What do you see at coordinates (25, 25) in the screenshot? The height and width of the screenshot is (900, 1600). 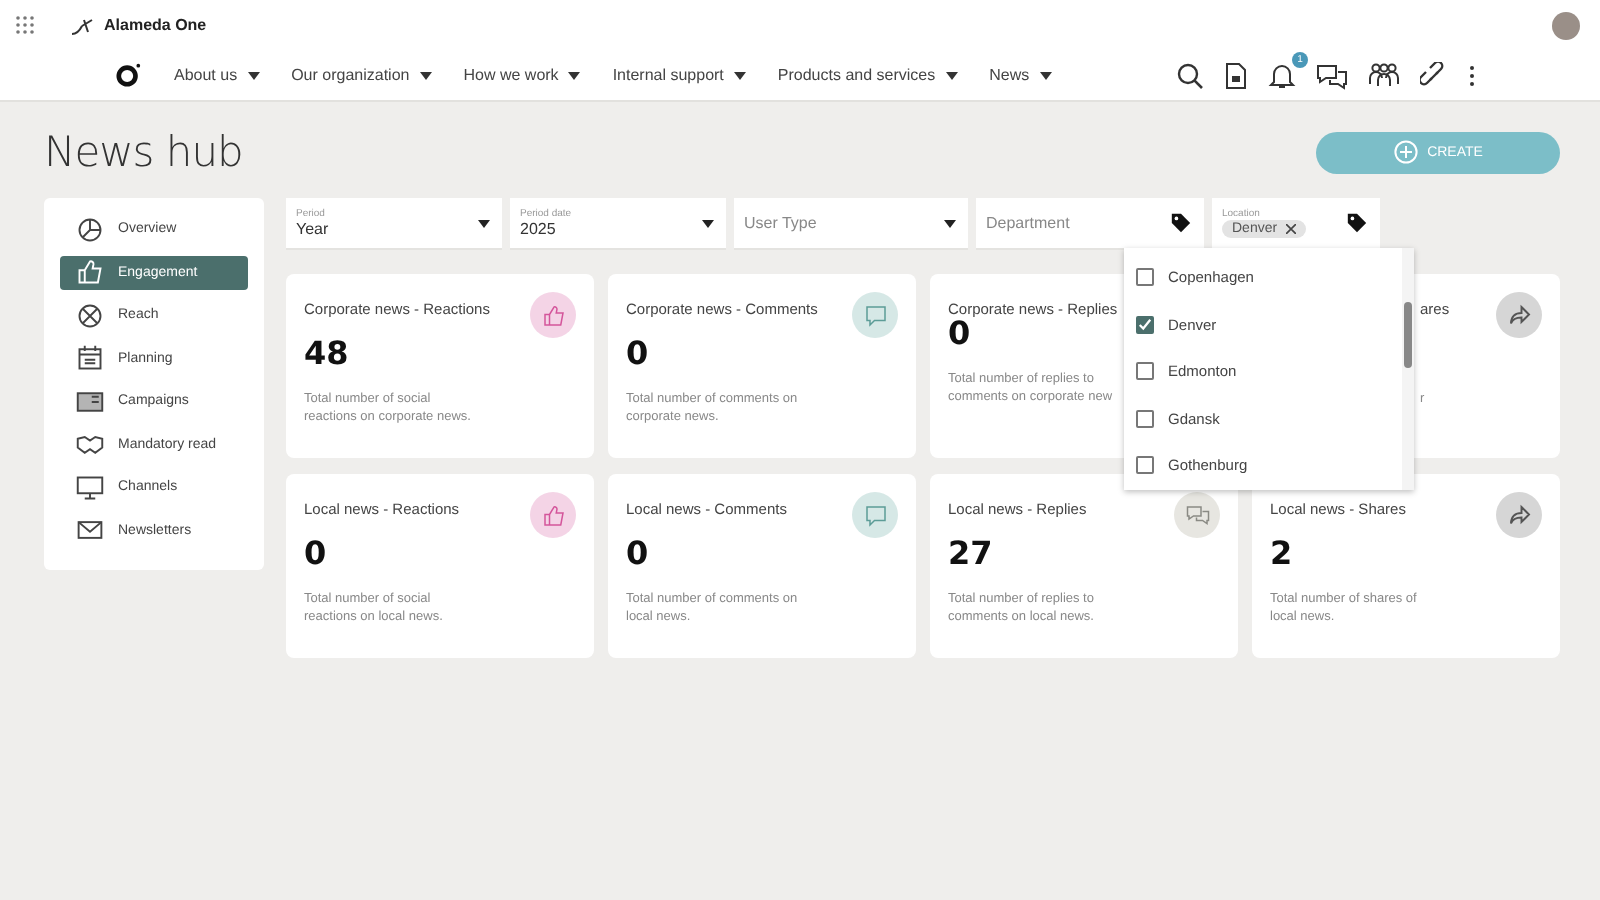 I see `app-grid-icon` at bounding box center [25, 25].